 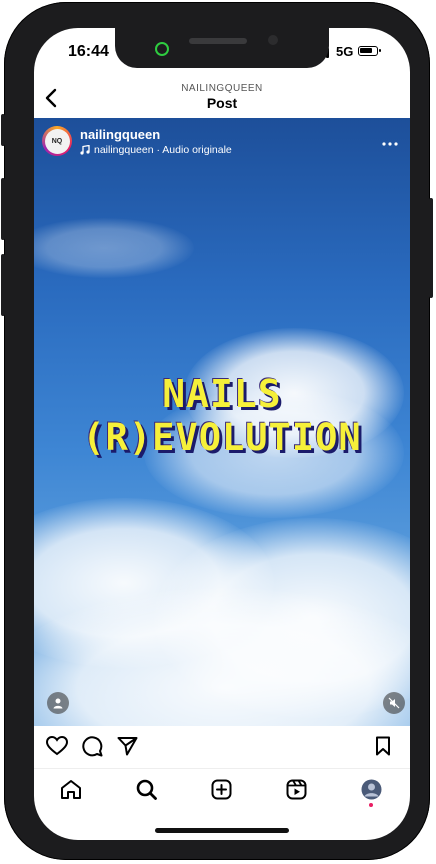 I want to click on speaker, so click(x=218, y=41).